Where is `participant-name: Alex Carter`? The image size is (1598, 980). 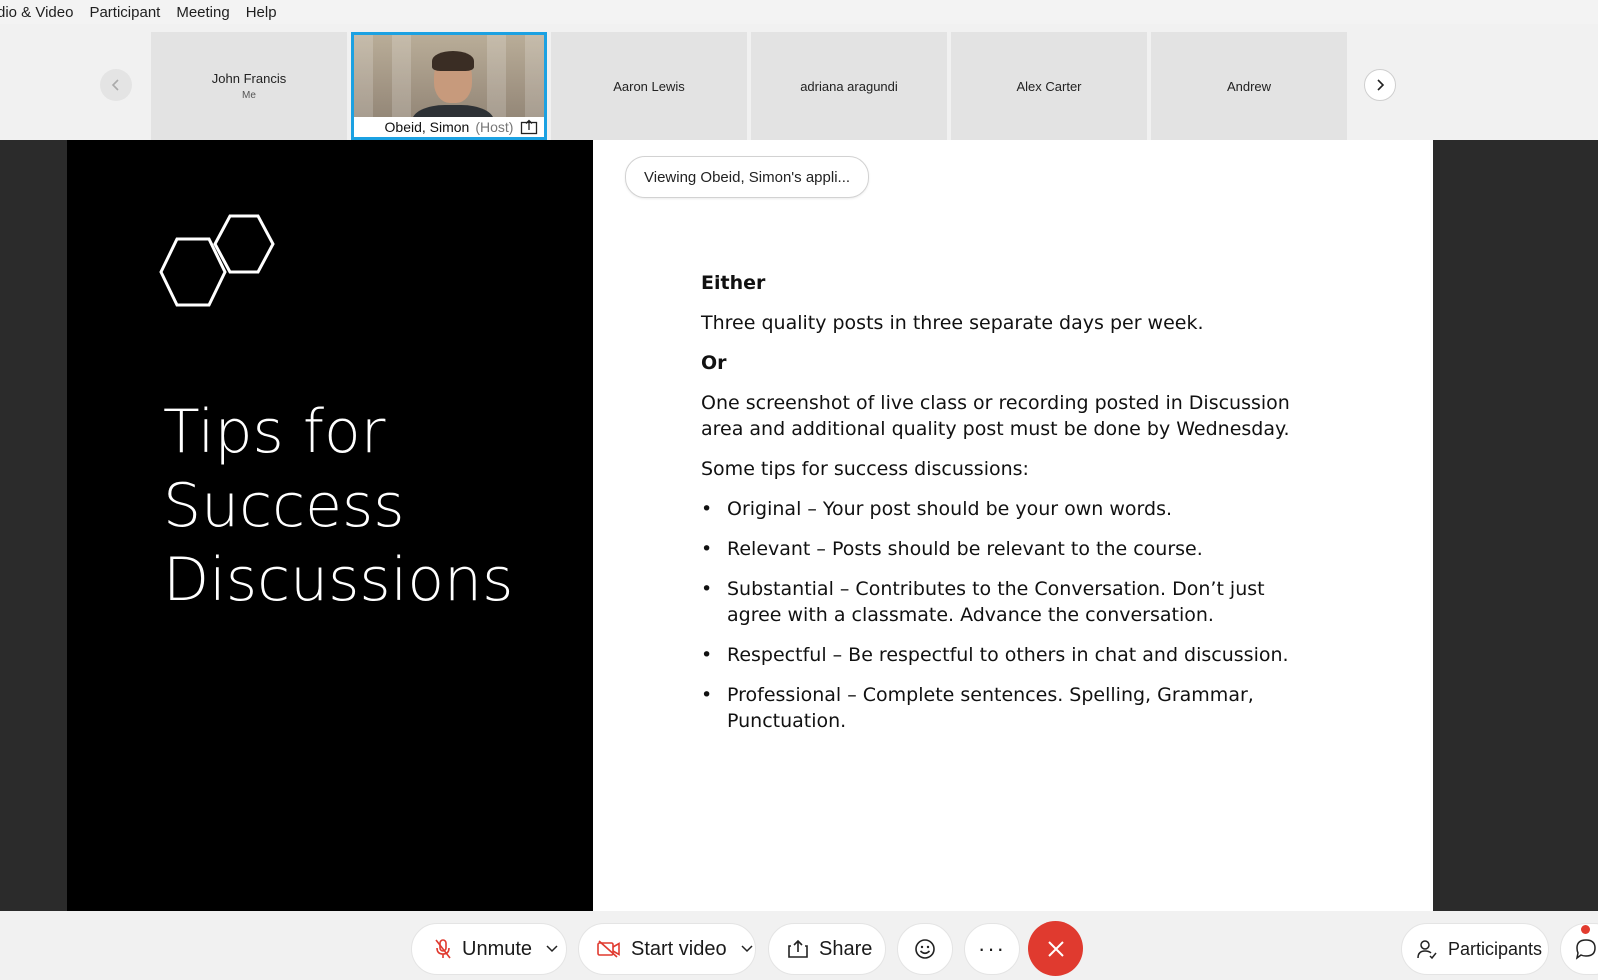
participant-name: Alex Carter is located at coordinates (1049, 86).